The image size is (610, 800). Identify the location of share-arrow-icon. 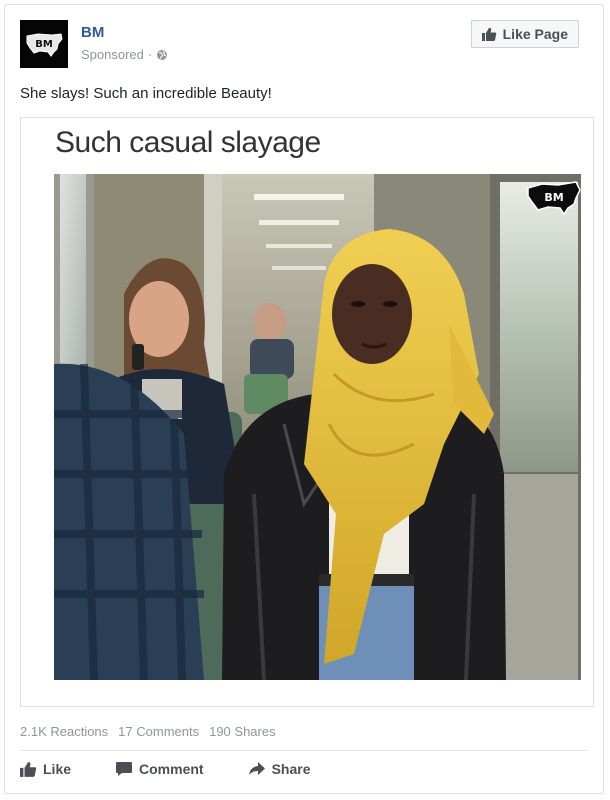
(256, 768).